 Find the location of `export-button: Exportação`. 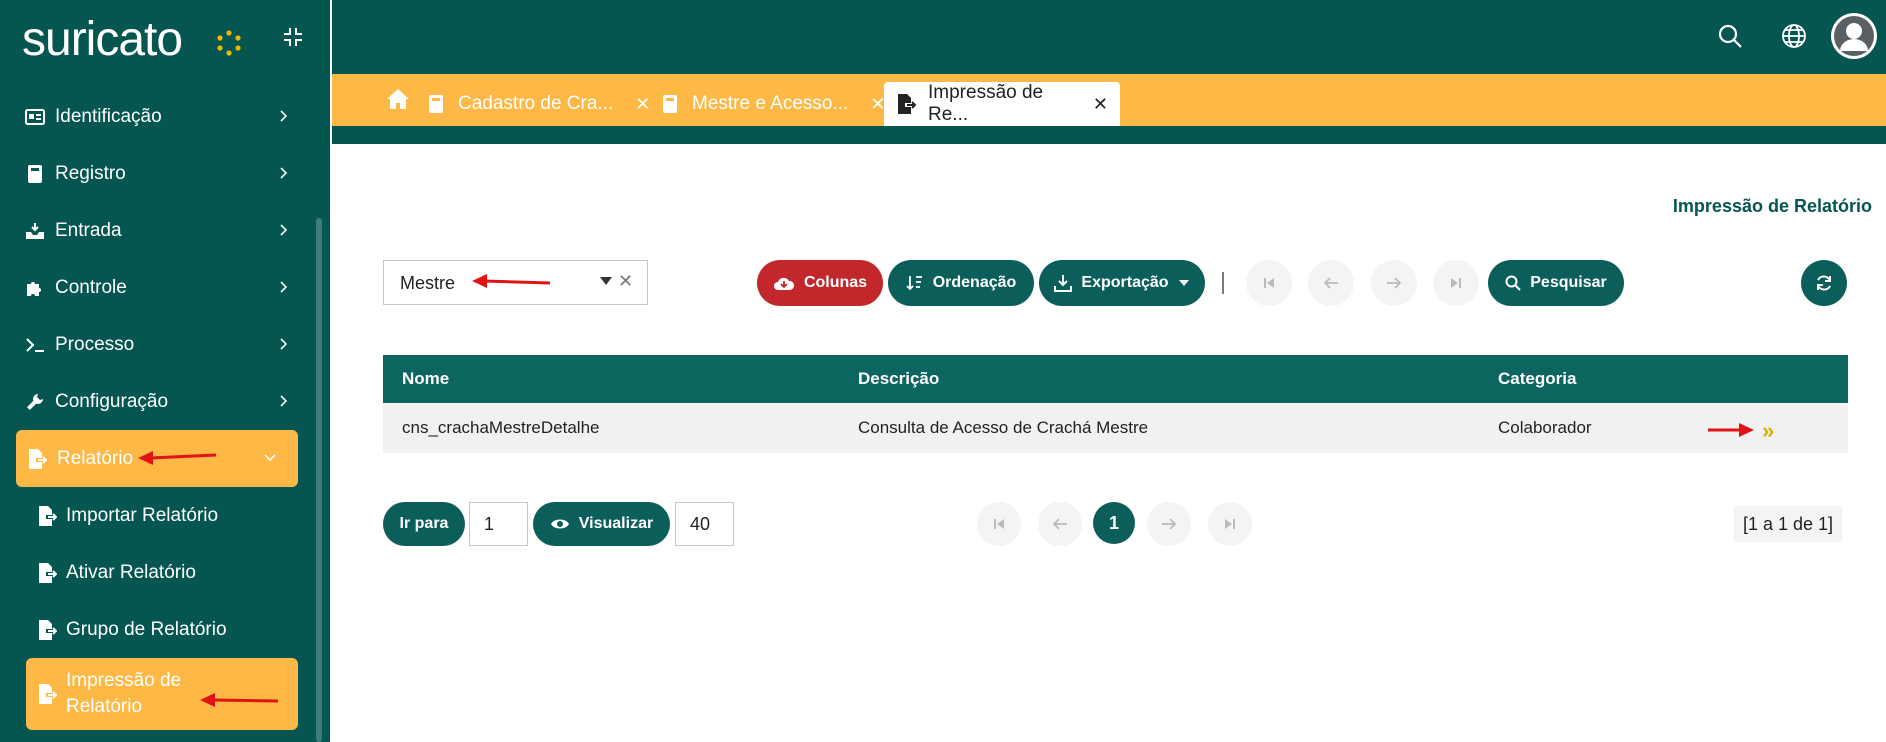

export-button: Exportação is located at coordinates (1122, 283).